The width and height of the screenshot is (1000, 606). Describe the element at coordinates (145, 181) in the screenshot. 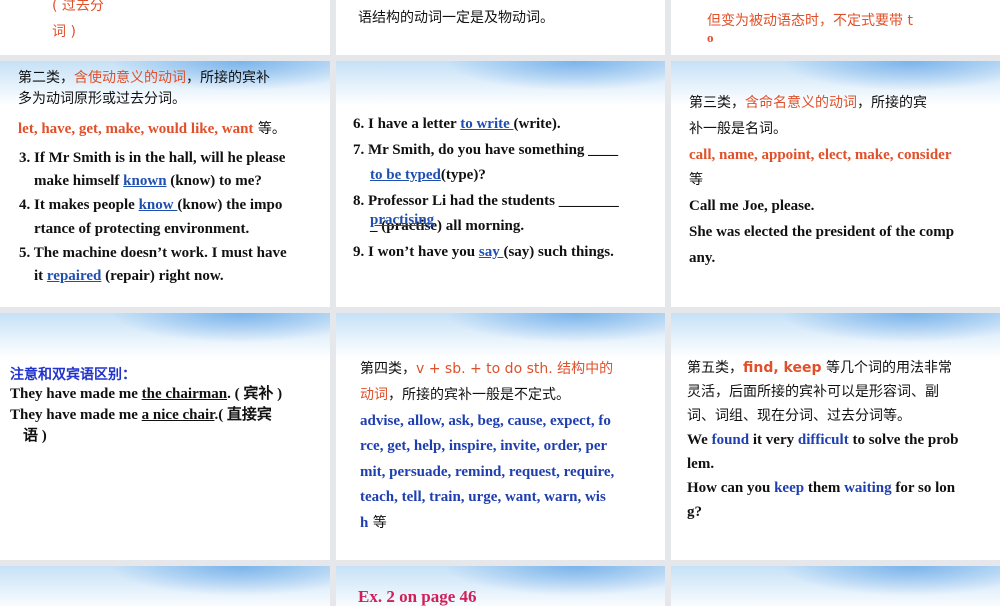

I see `answer: known` at that location.